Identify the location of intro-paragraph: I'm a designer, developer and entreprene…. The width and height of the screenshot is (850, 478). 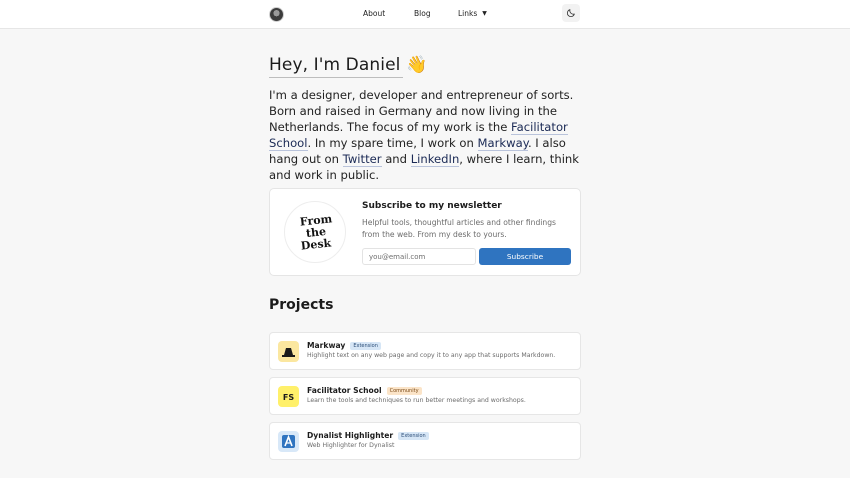
(425, 135).